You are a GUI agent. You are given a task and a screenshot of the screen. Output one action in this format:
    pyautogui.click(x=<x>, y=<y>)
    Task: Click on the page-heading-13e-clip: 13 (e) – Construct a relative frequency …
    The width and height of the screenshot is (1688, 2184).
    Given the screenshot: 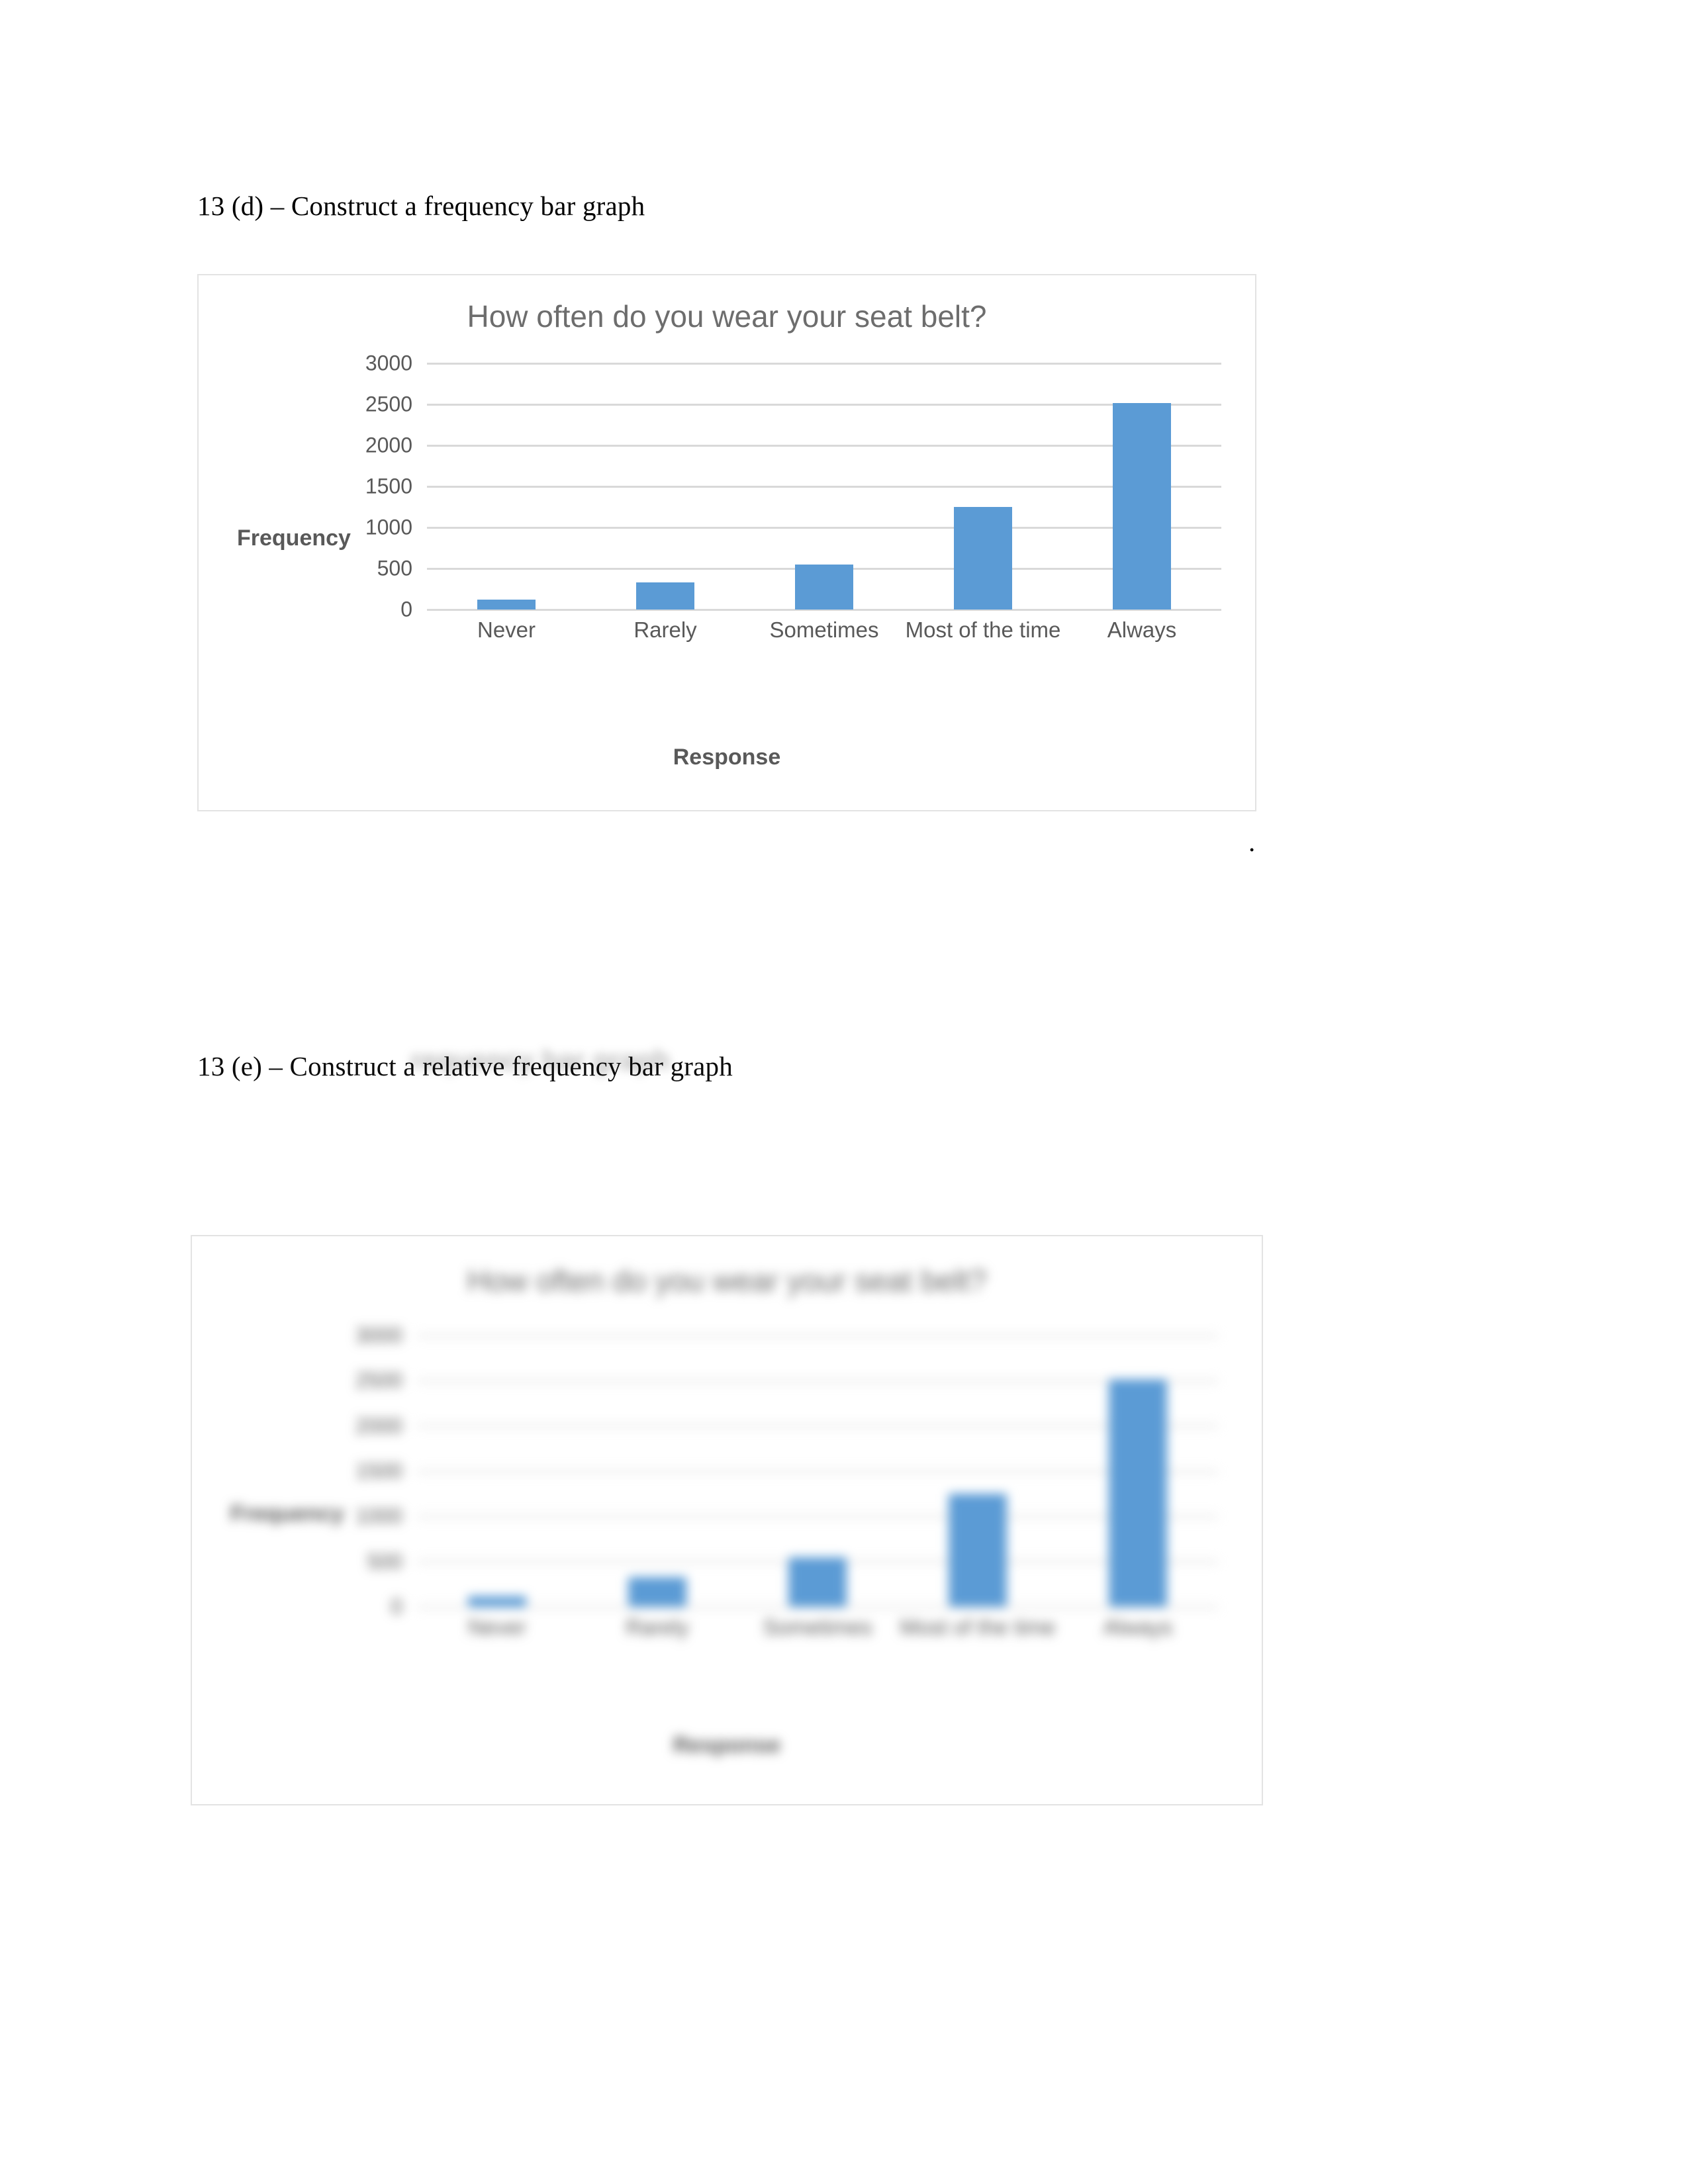 What is the action you would take?
    pyautogui.click(x=465, y=1071)
    